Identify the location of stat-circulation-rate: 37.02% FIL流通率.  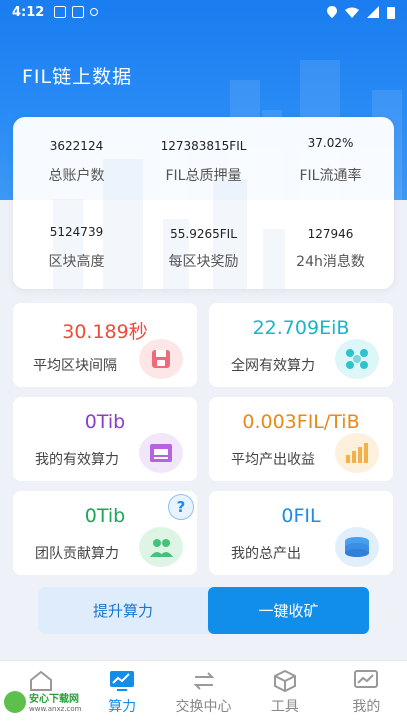
(330, 159).